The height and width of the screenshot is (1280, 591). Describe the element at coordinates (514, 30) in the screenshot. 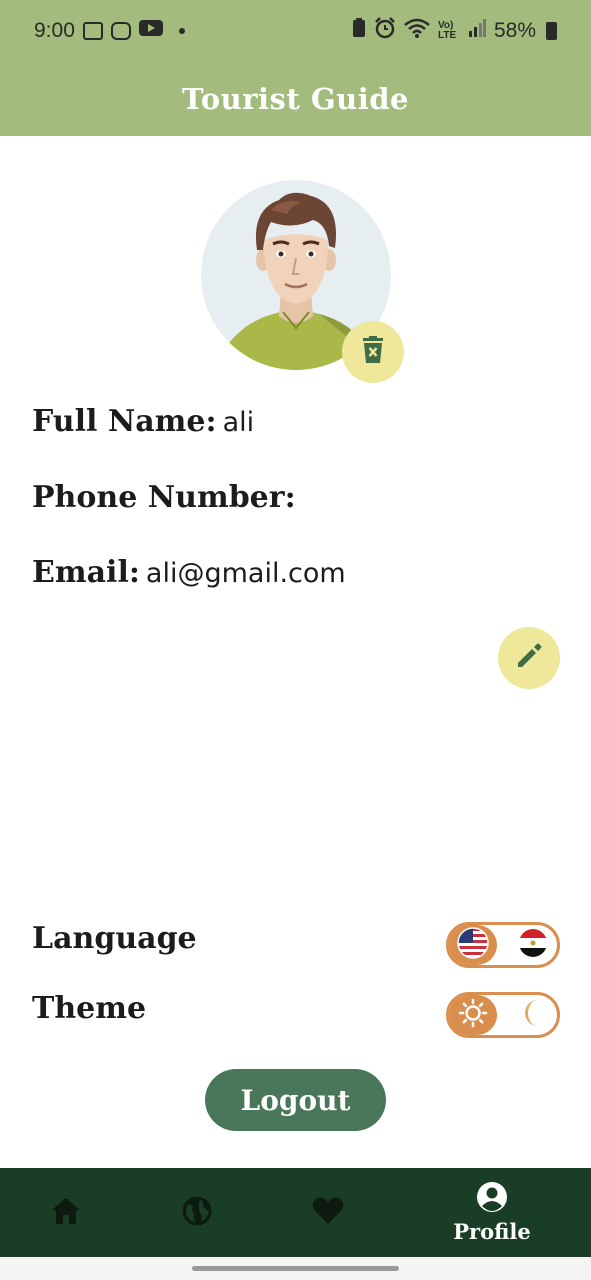

I see `battery-percent: 58%` at that location.